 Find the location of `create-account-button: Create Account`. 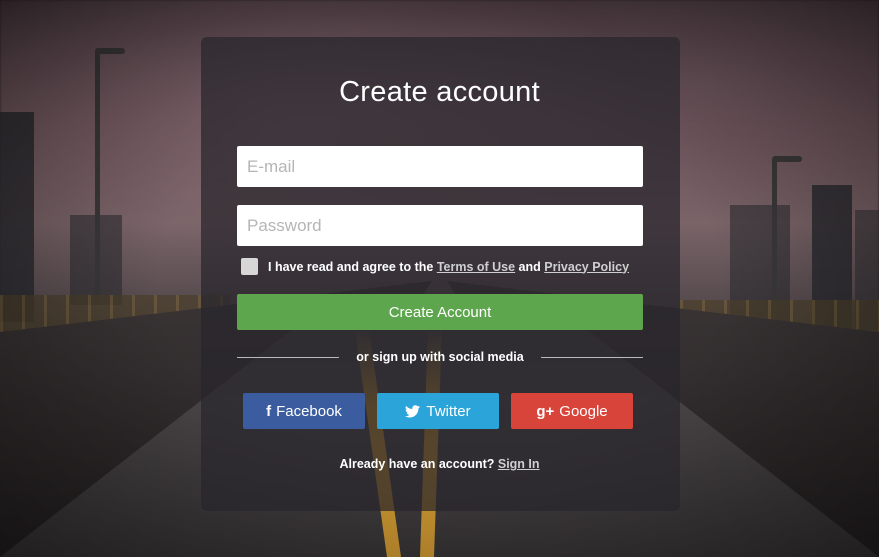

create-account-button: Create Account is located at coordinates (440, 312).